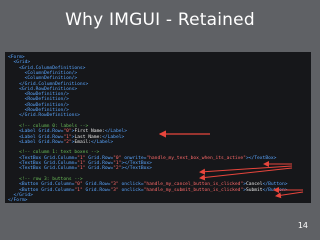 This screenshot has width=320, height=240. I want to click on code-token: onwrite=, so click(134, 158).